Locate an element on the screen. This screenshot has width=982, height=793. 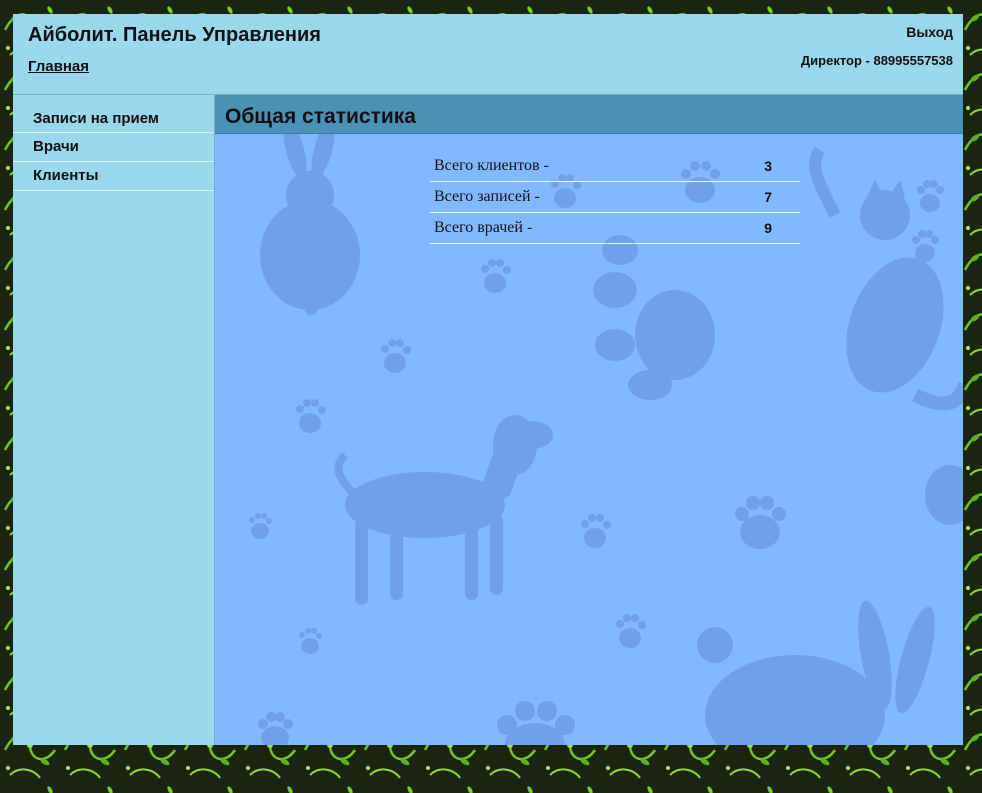
stat-value-doctors: 9 is located at coordinates (756, 228).